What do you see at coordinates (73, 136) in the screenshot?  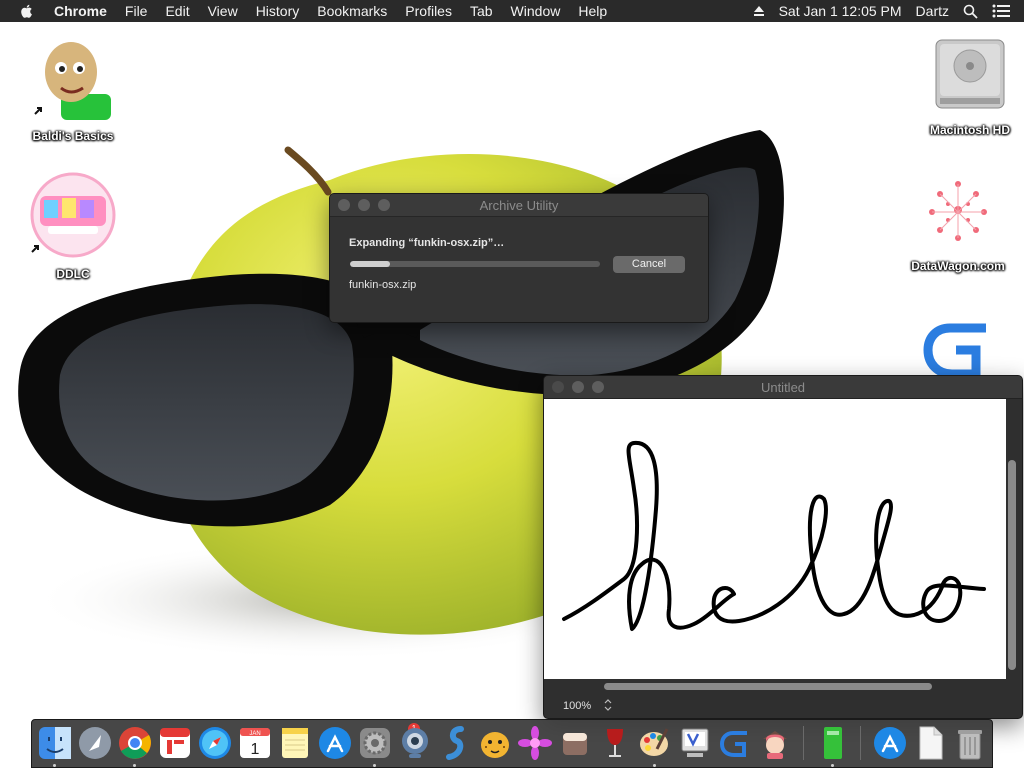 I see `desktop-icon-label: Baldi's Basics` at bounding box center [73, 136].